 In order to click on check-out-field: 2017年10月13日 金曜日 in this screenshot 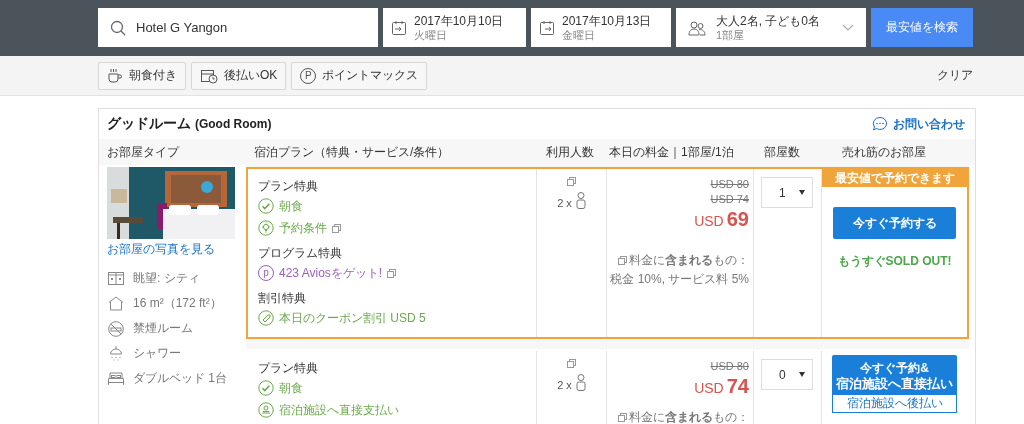, I will do `click(601, 27)`.